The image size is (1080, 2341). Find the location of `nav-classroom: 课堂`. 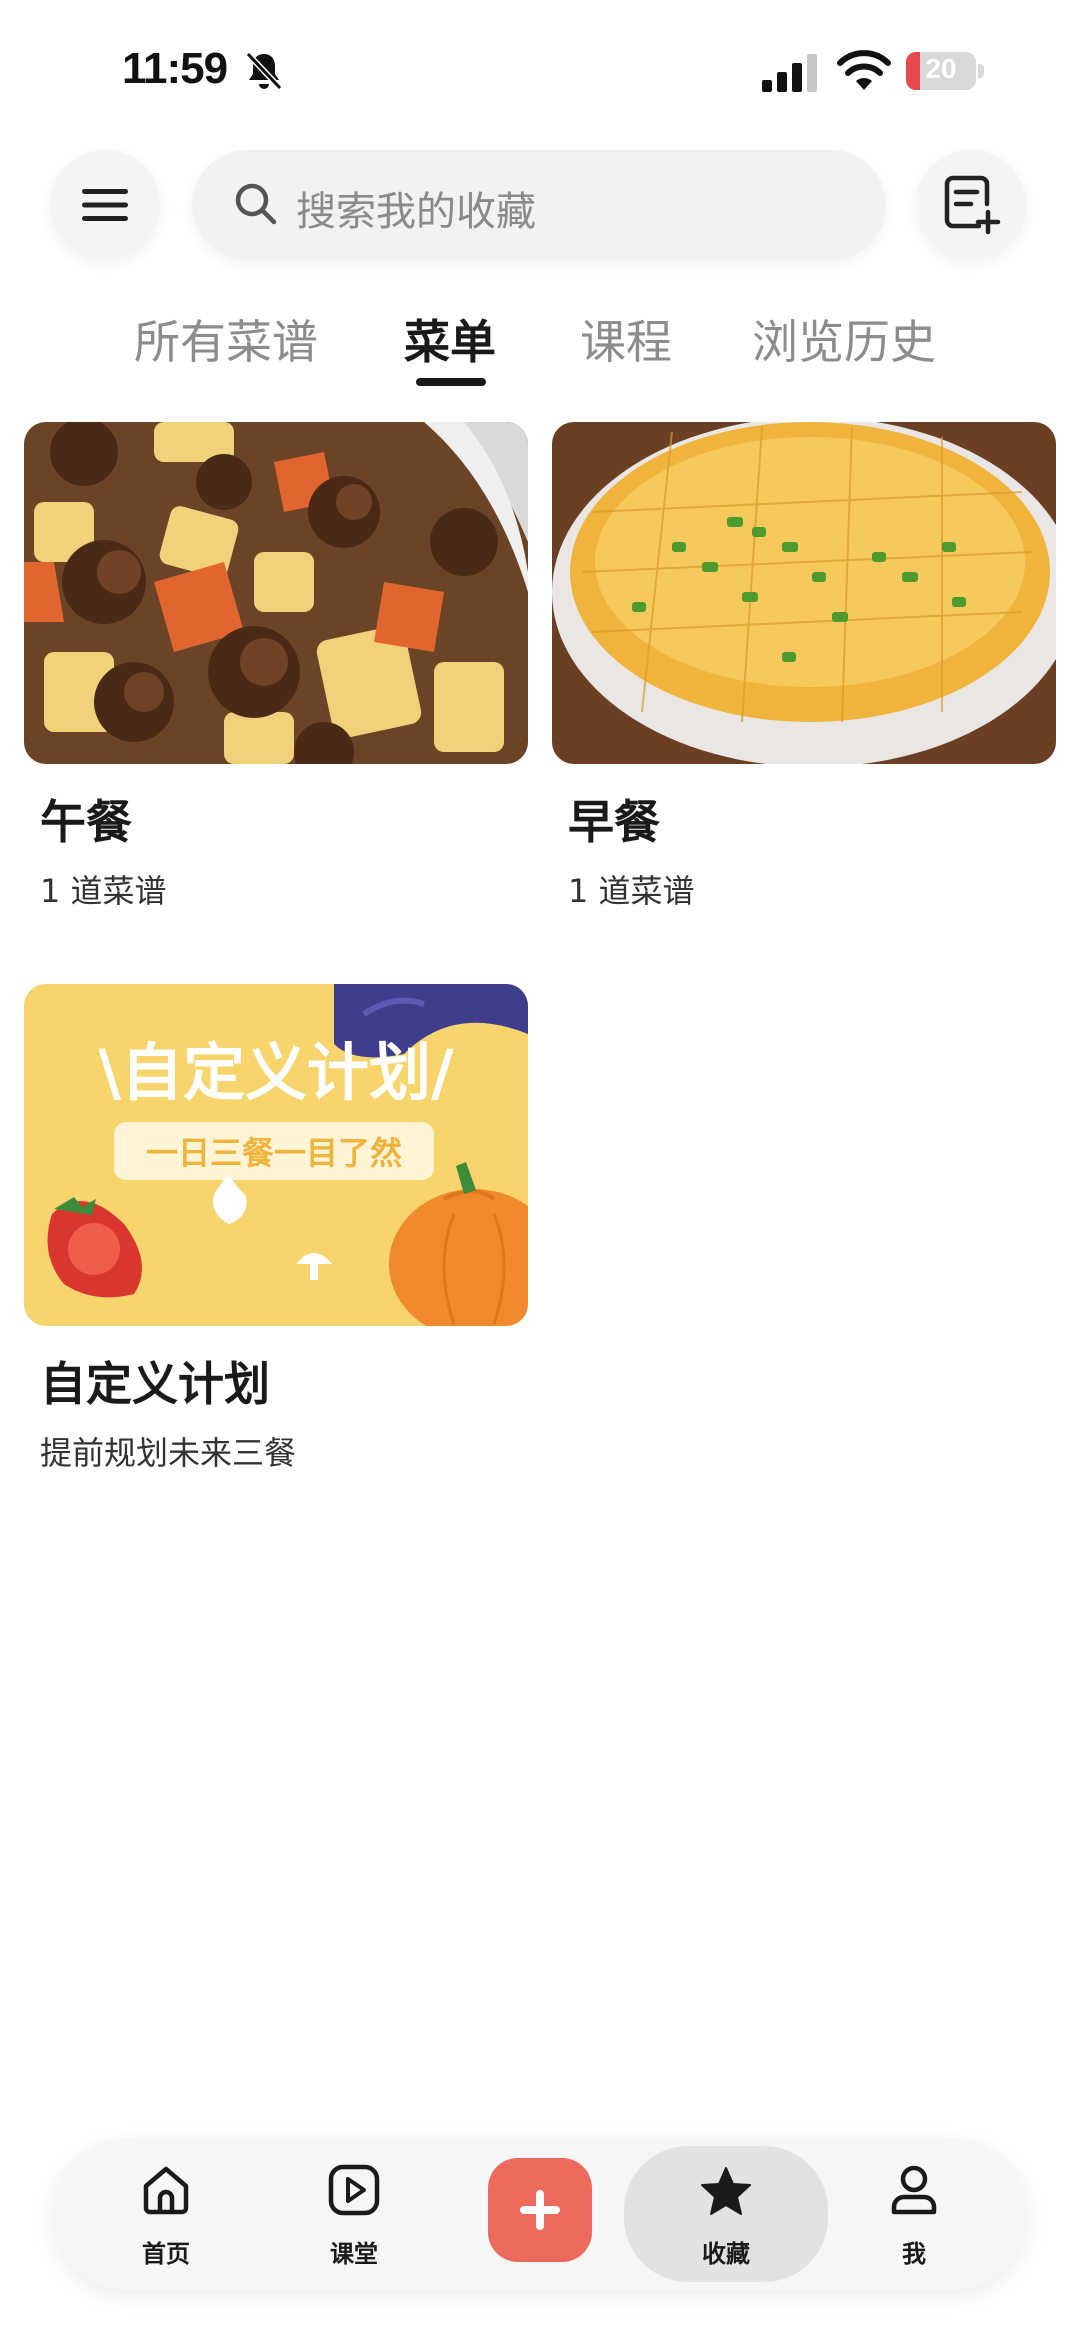

nav-classroom: 课堂 is located at coordinates (354, 2214).